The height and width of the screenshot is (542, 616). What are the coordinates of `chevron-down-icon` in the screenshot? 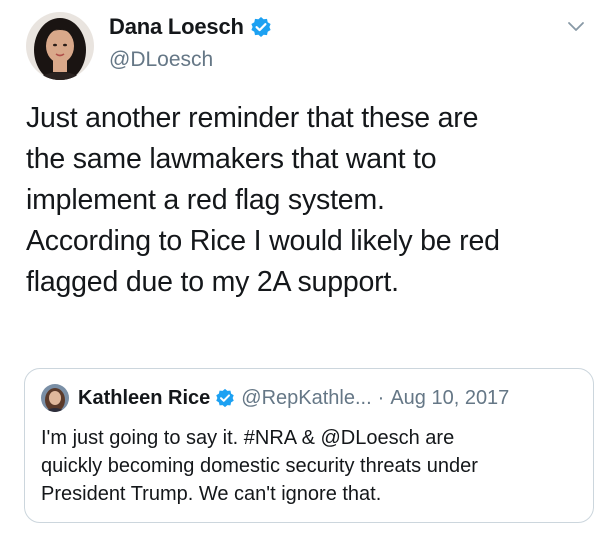 It's located at (576, 27).